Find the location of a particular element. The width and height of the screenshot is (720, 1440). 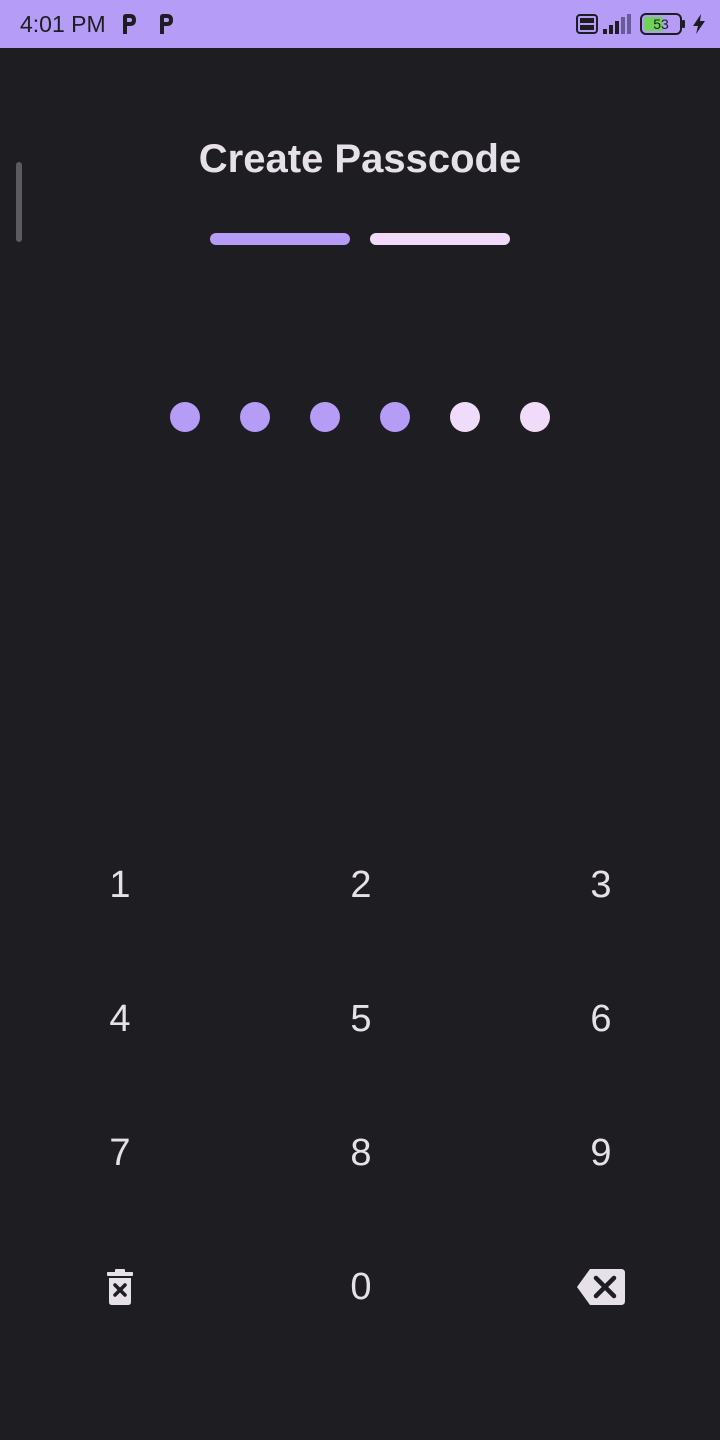

key-7: 7 is located at coordinates (120, 1153).